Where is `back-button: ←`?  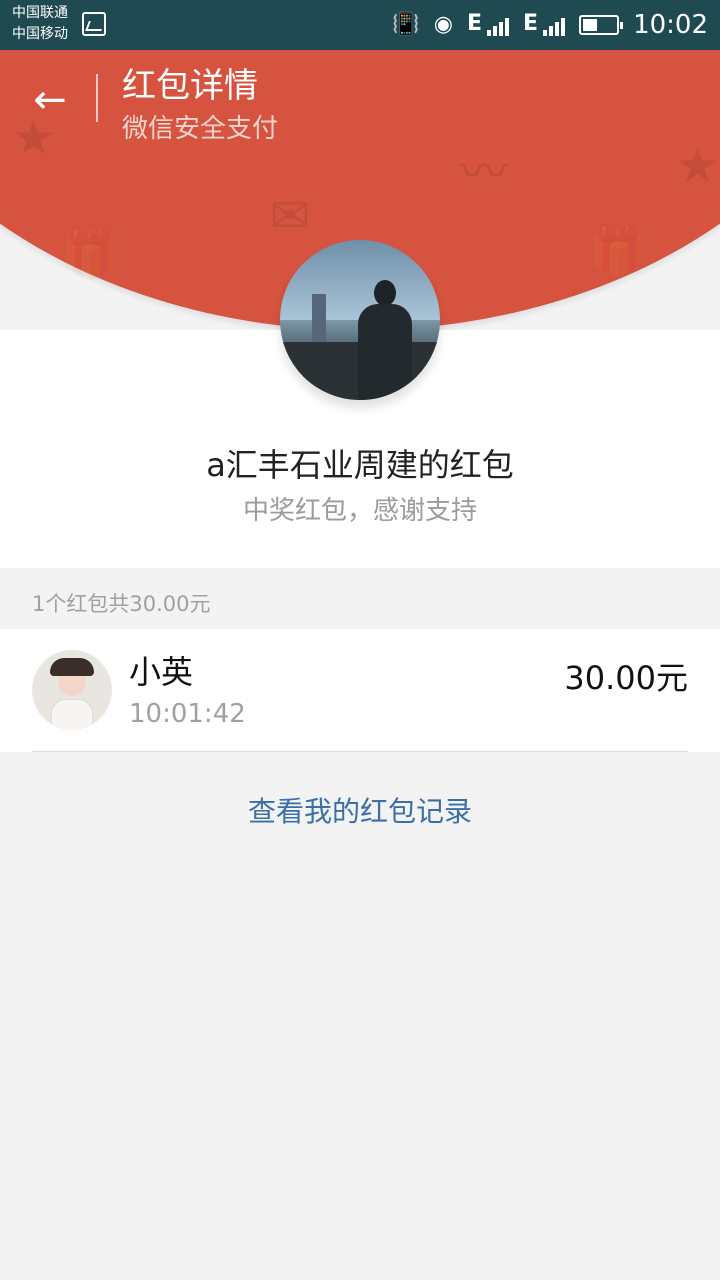 back-button: ← is located at coordinates (50, 100).